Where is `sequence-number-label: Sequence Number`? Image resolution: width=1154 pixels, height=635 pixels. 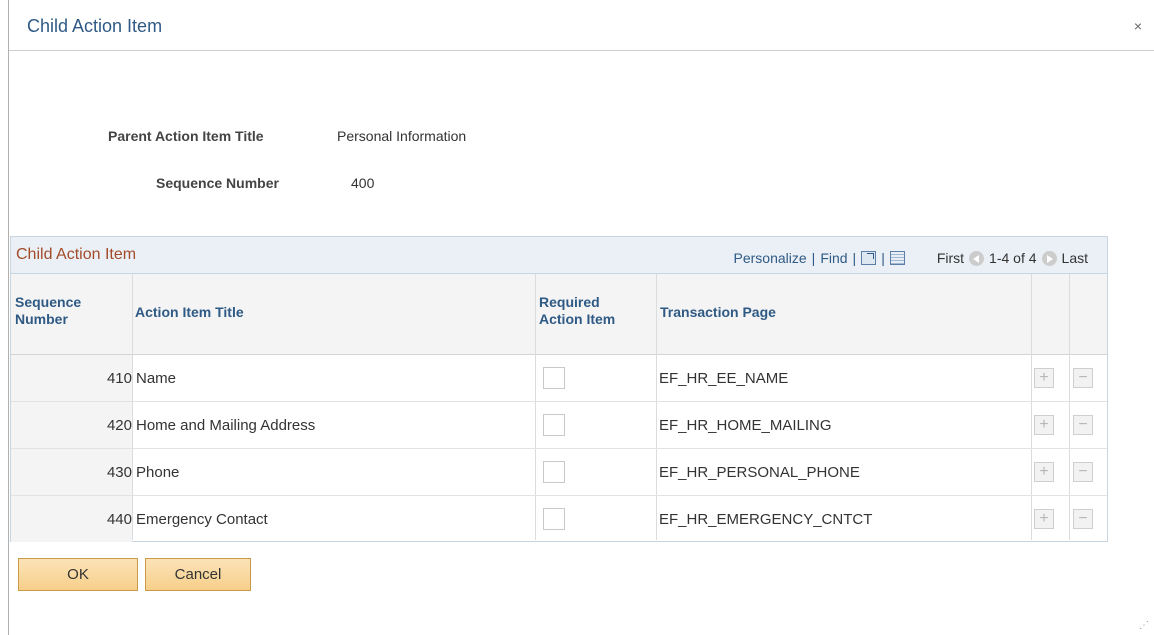 sequence-number-label: Sequence Number is located at coordinates (217, 183).